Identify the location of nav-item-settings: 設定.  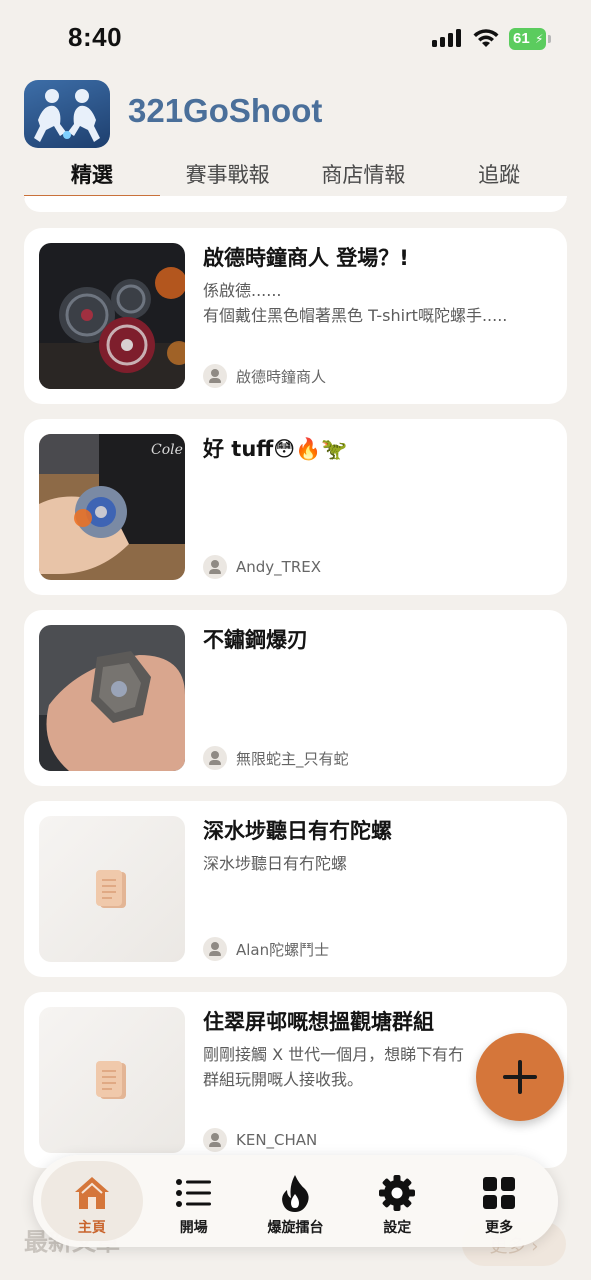
(397, 1201).